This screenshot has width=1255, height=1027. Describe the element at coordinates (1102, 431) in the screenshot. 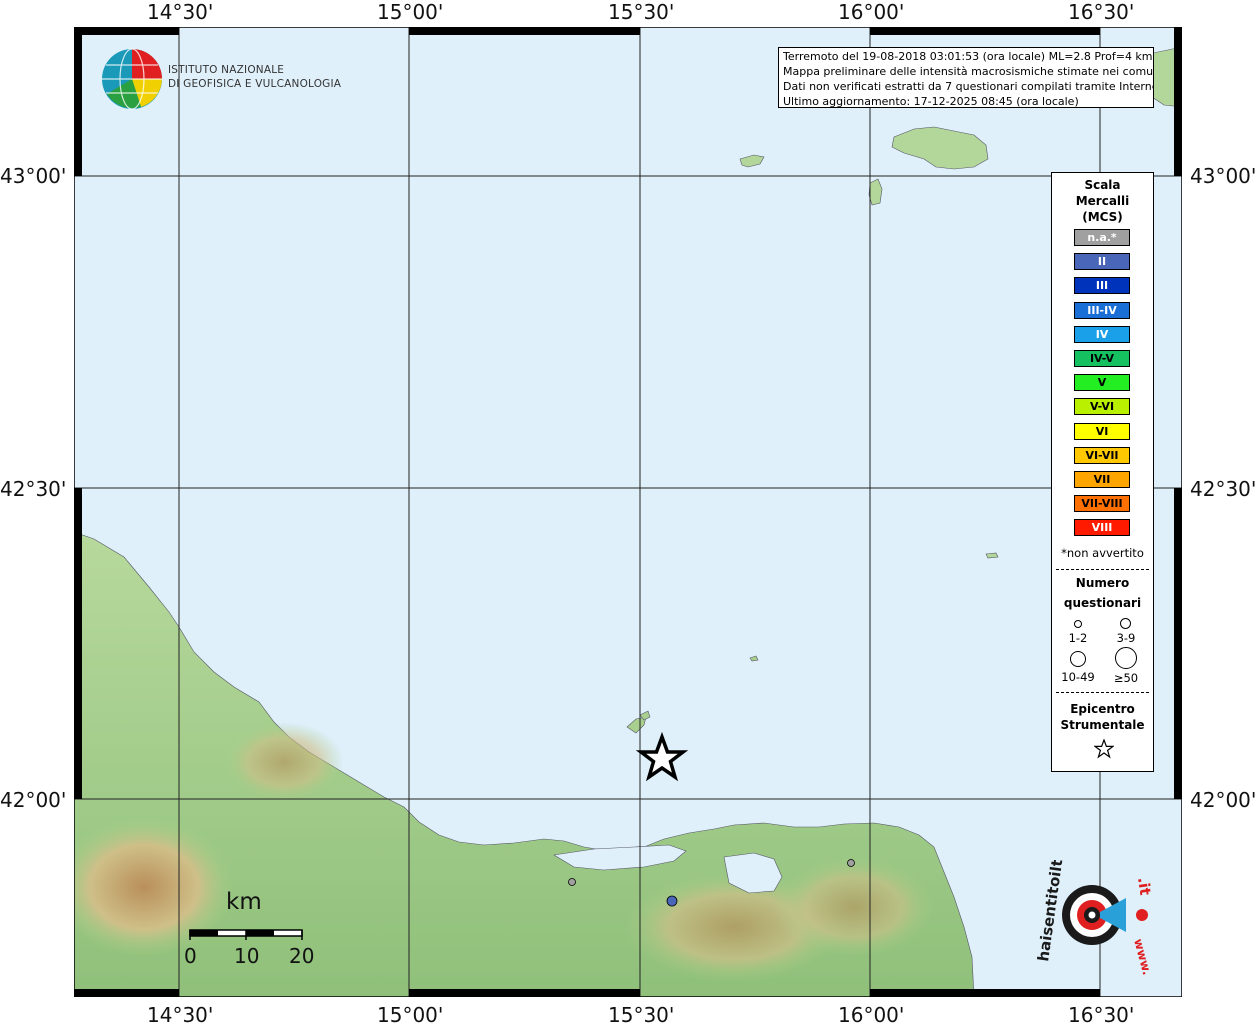

I see `intensity-swatch: VI` at that location.